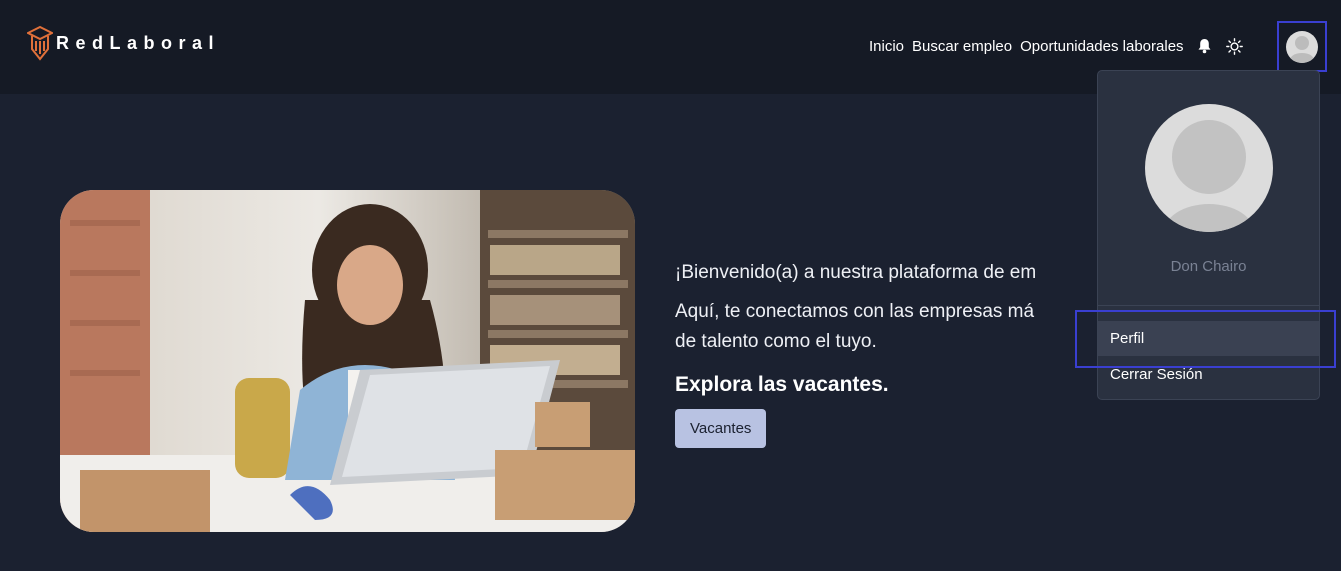 Image resolution: width=1341 pixels, height=571 pixels. Describe the element at coordinates (1235, 46) in the screenshot. I see `sun-icon` at that location.